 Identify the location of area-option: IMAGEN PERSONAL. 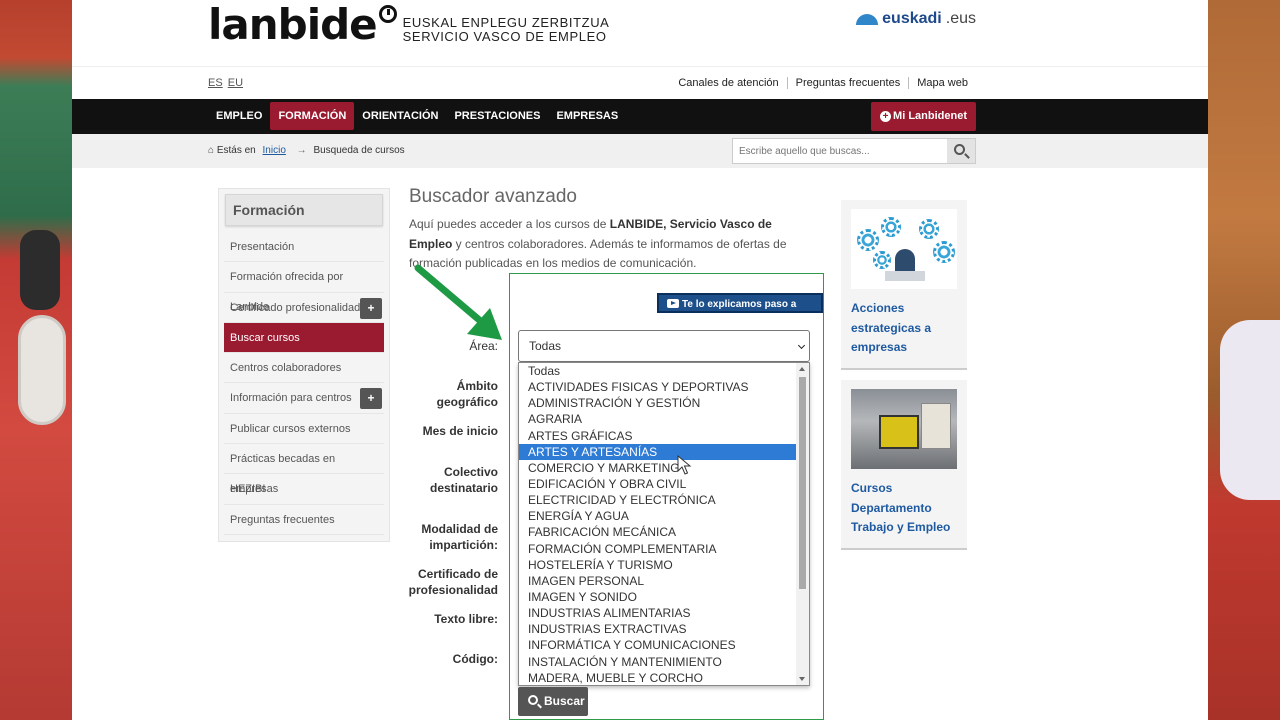
(658, 581).